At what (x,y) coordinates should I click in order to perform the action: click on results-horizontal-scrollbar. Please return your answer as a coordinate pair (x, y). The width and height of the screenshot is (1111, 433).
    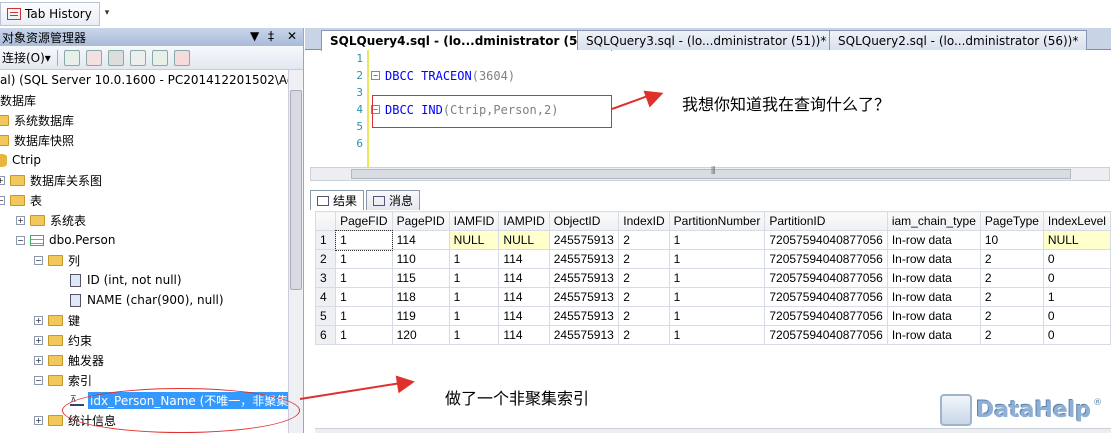
    Looking at the image, I should click on (713, 430).